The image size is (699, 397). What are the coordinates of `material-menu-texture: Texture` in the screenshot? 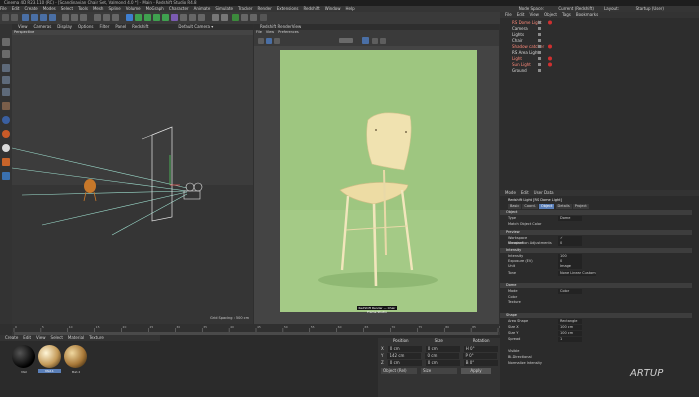 It's located at (96, 337).